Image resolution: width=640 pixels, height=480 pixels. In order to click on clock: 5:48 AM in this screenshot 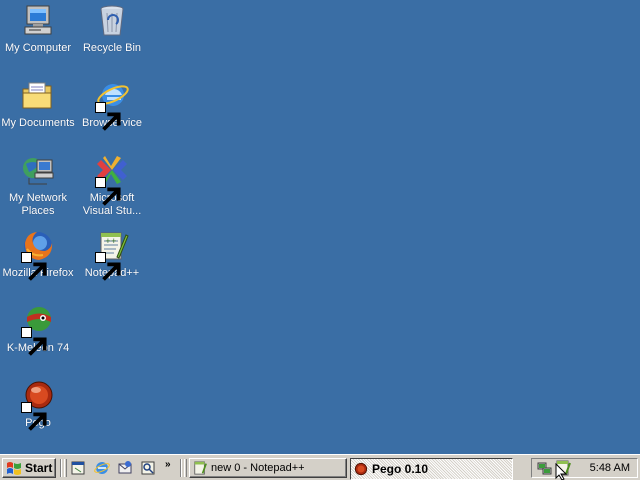, I will do `click(610, 468)`.